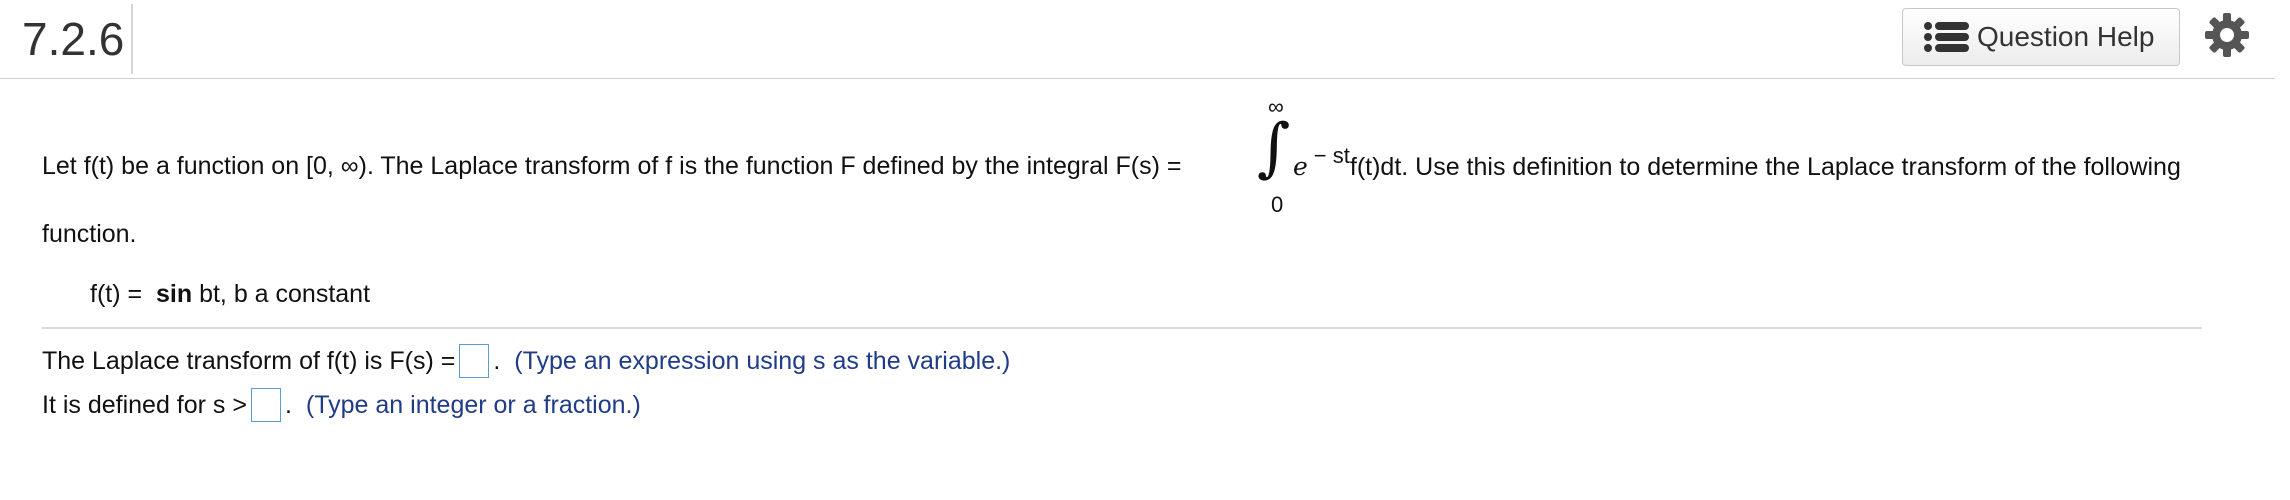  Describe the element at coordinates (73, 39) in the screenshot. I see `question-number: 7.2.6` at that location.